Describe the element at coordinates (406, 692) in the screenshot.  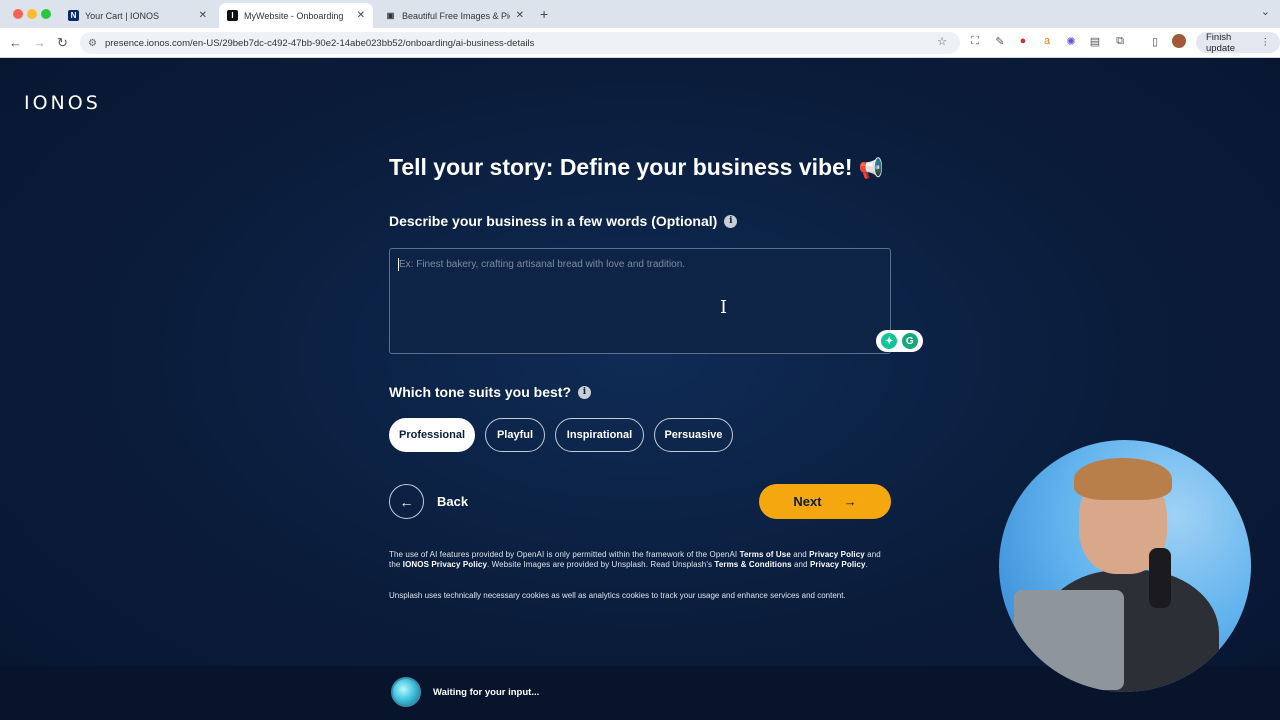
I see `ai-orb-icon` at that location.